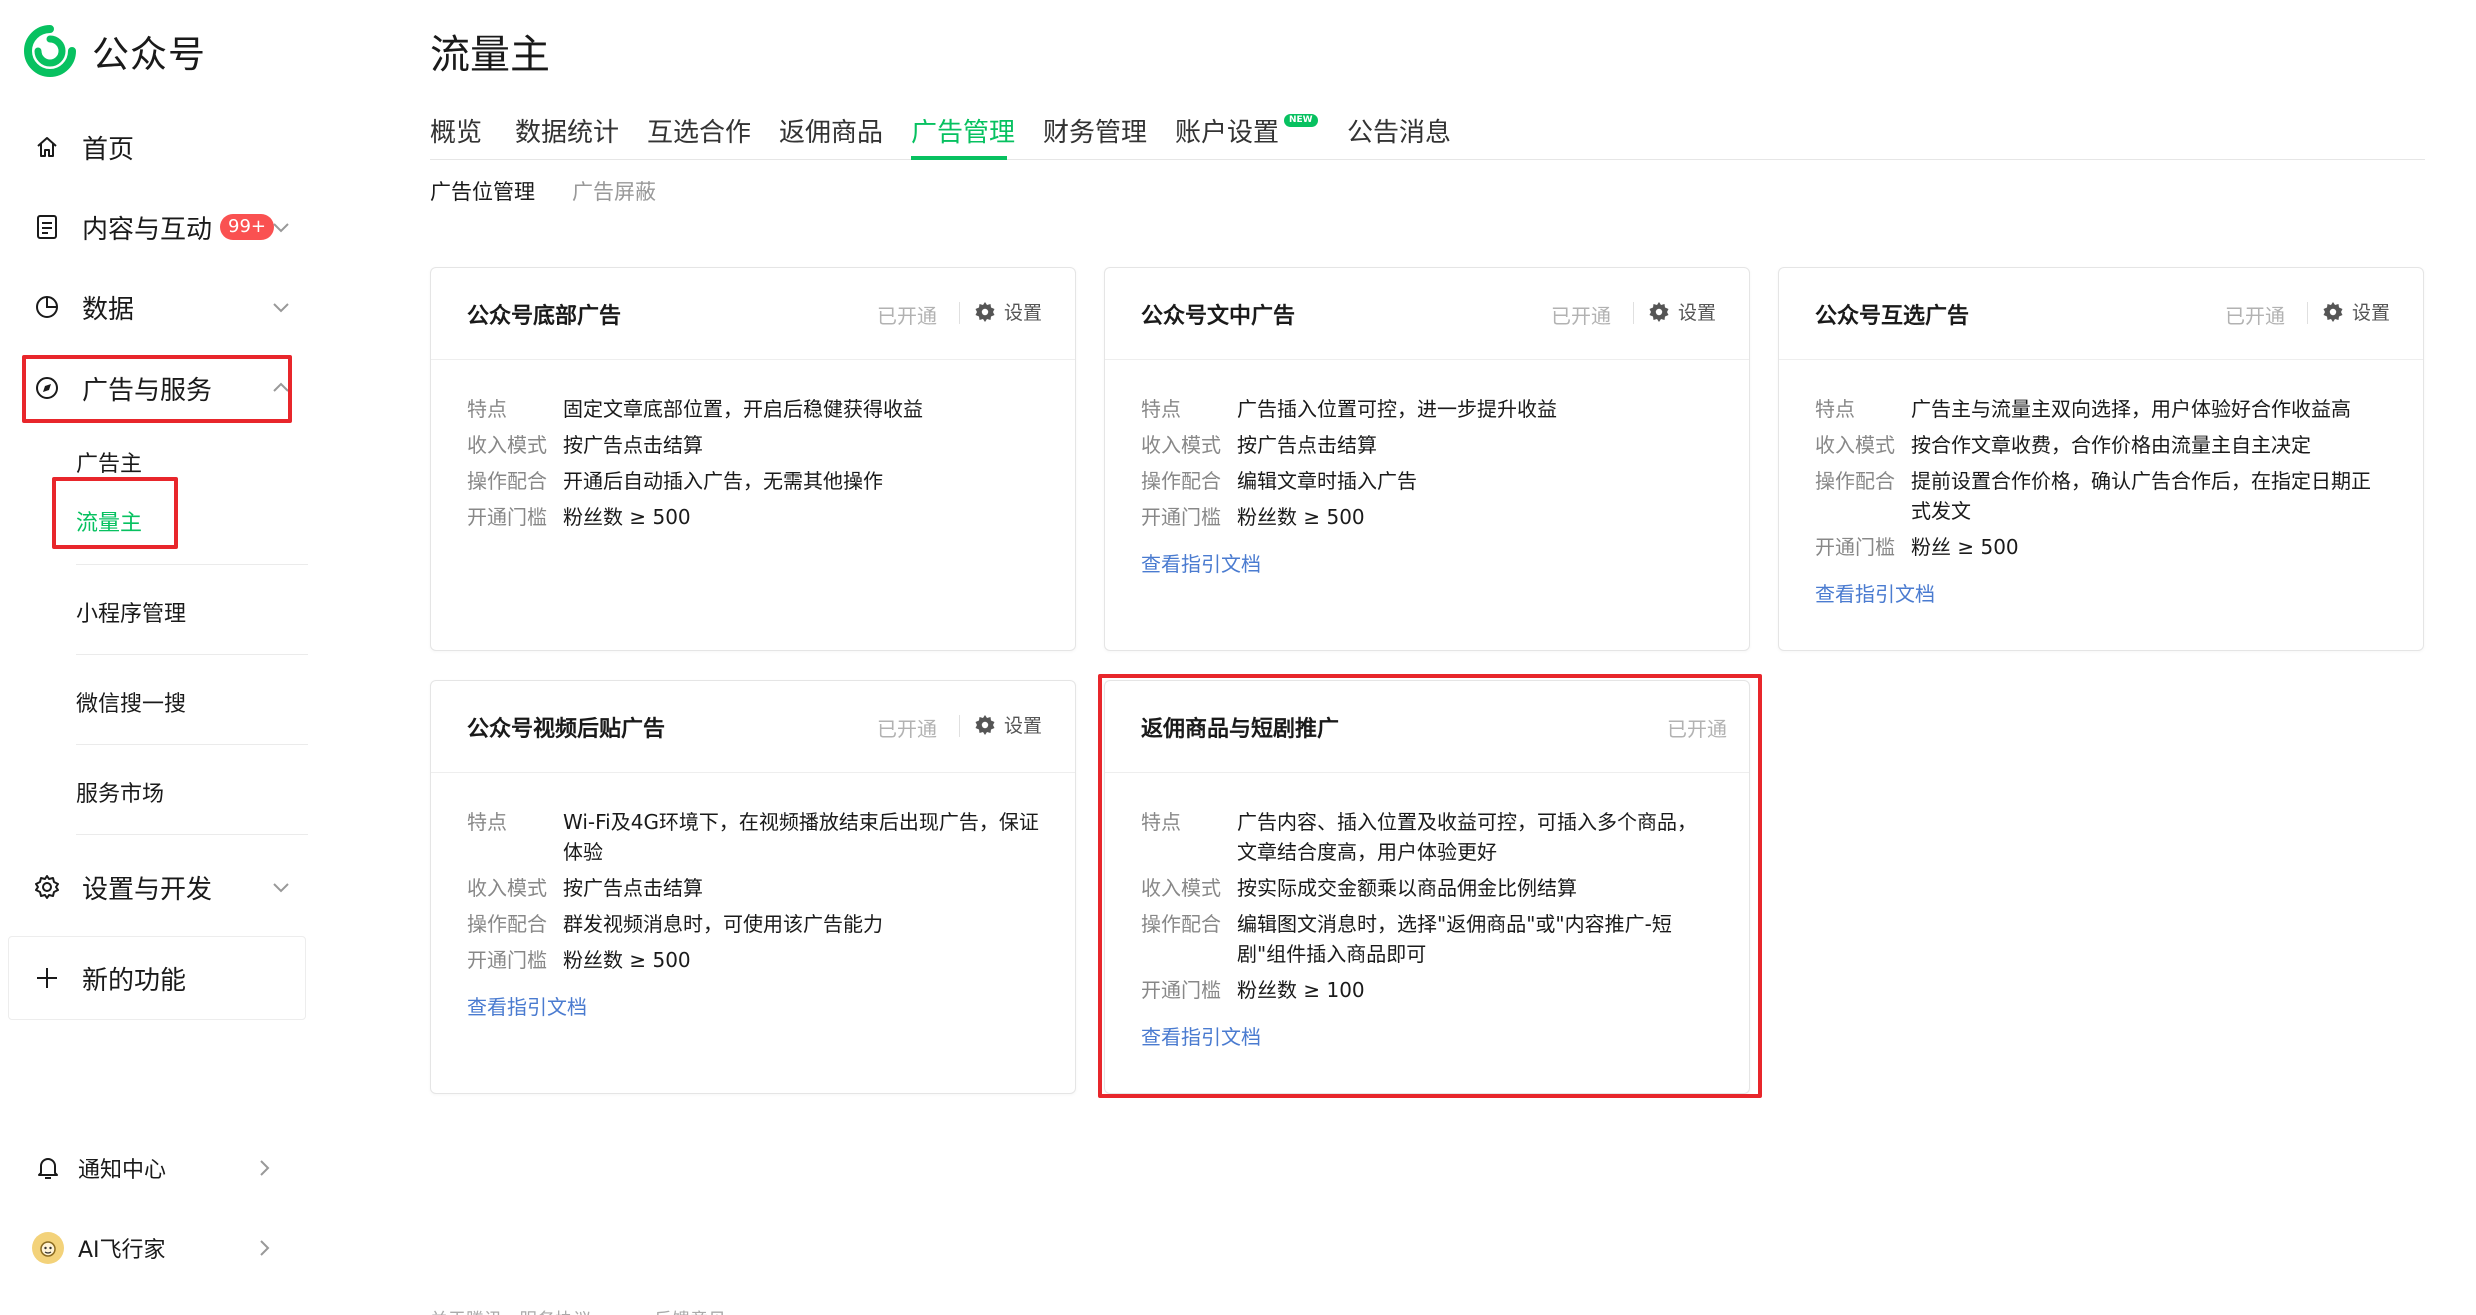 The width and height of the screenshot is (2476, 1315). I want to click on card-row: 开通门槛 粉丝数 ≥ 500, so click(753, 960).